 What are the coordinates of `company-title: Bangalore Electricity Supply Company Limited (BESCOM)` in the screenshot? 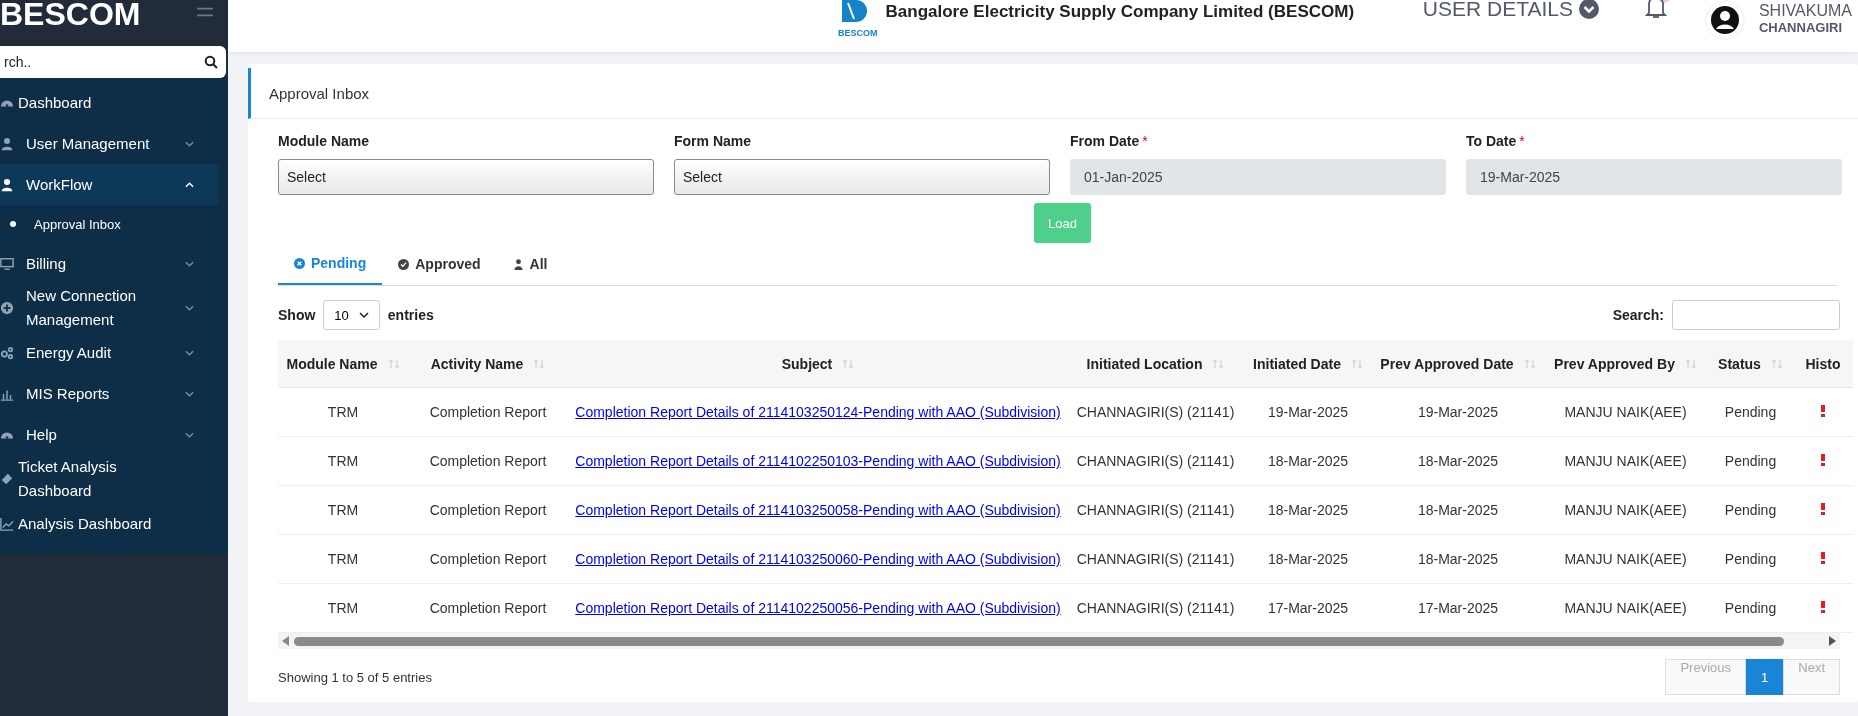 It's located at (1120, 12).